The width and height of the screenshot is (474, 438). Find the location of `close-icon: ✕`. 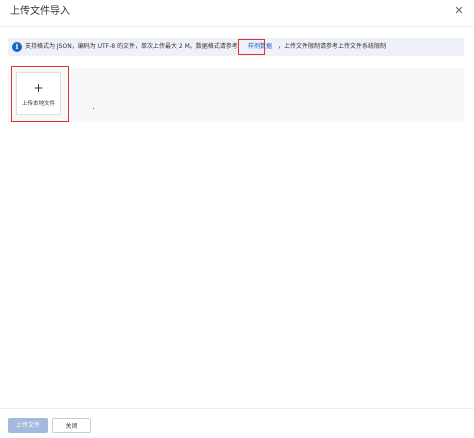

close-icon: ✕ is located at coordinates (459, 11).